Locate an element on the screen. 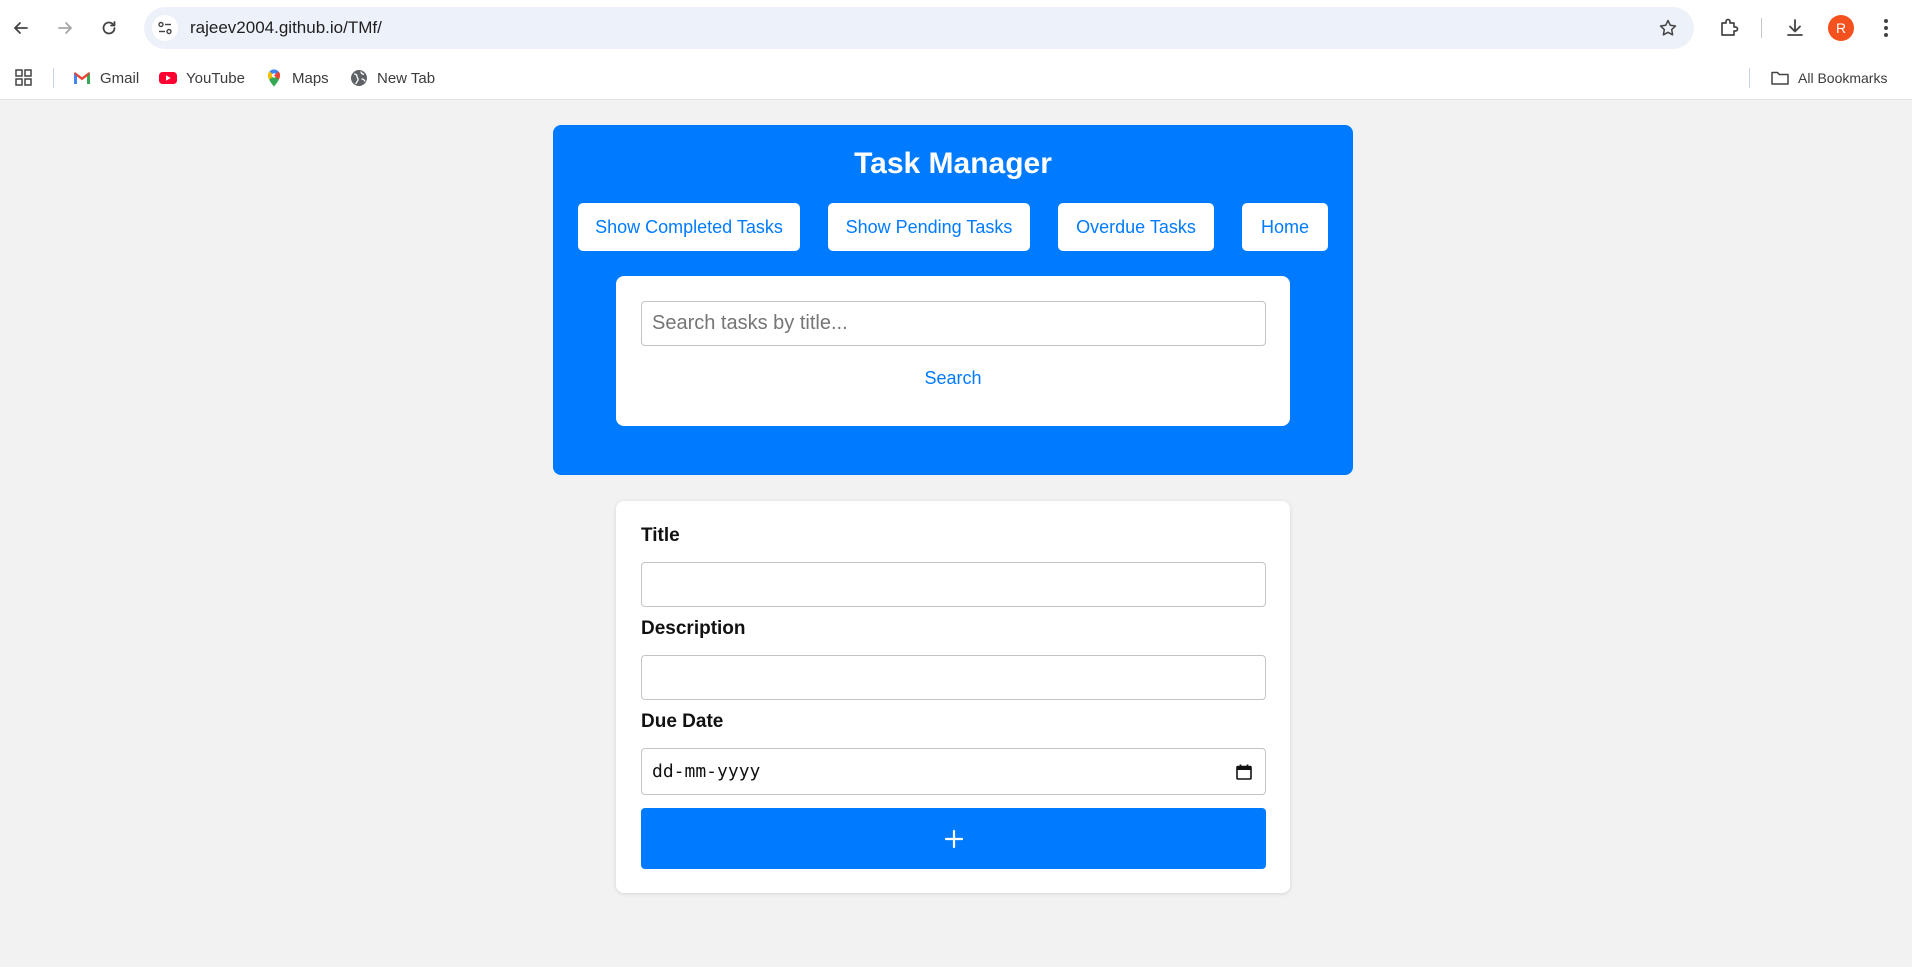  plus-icon is located at coordinates (953, 838).